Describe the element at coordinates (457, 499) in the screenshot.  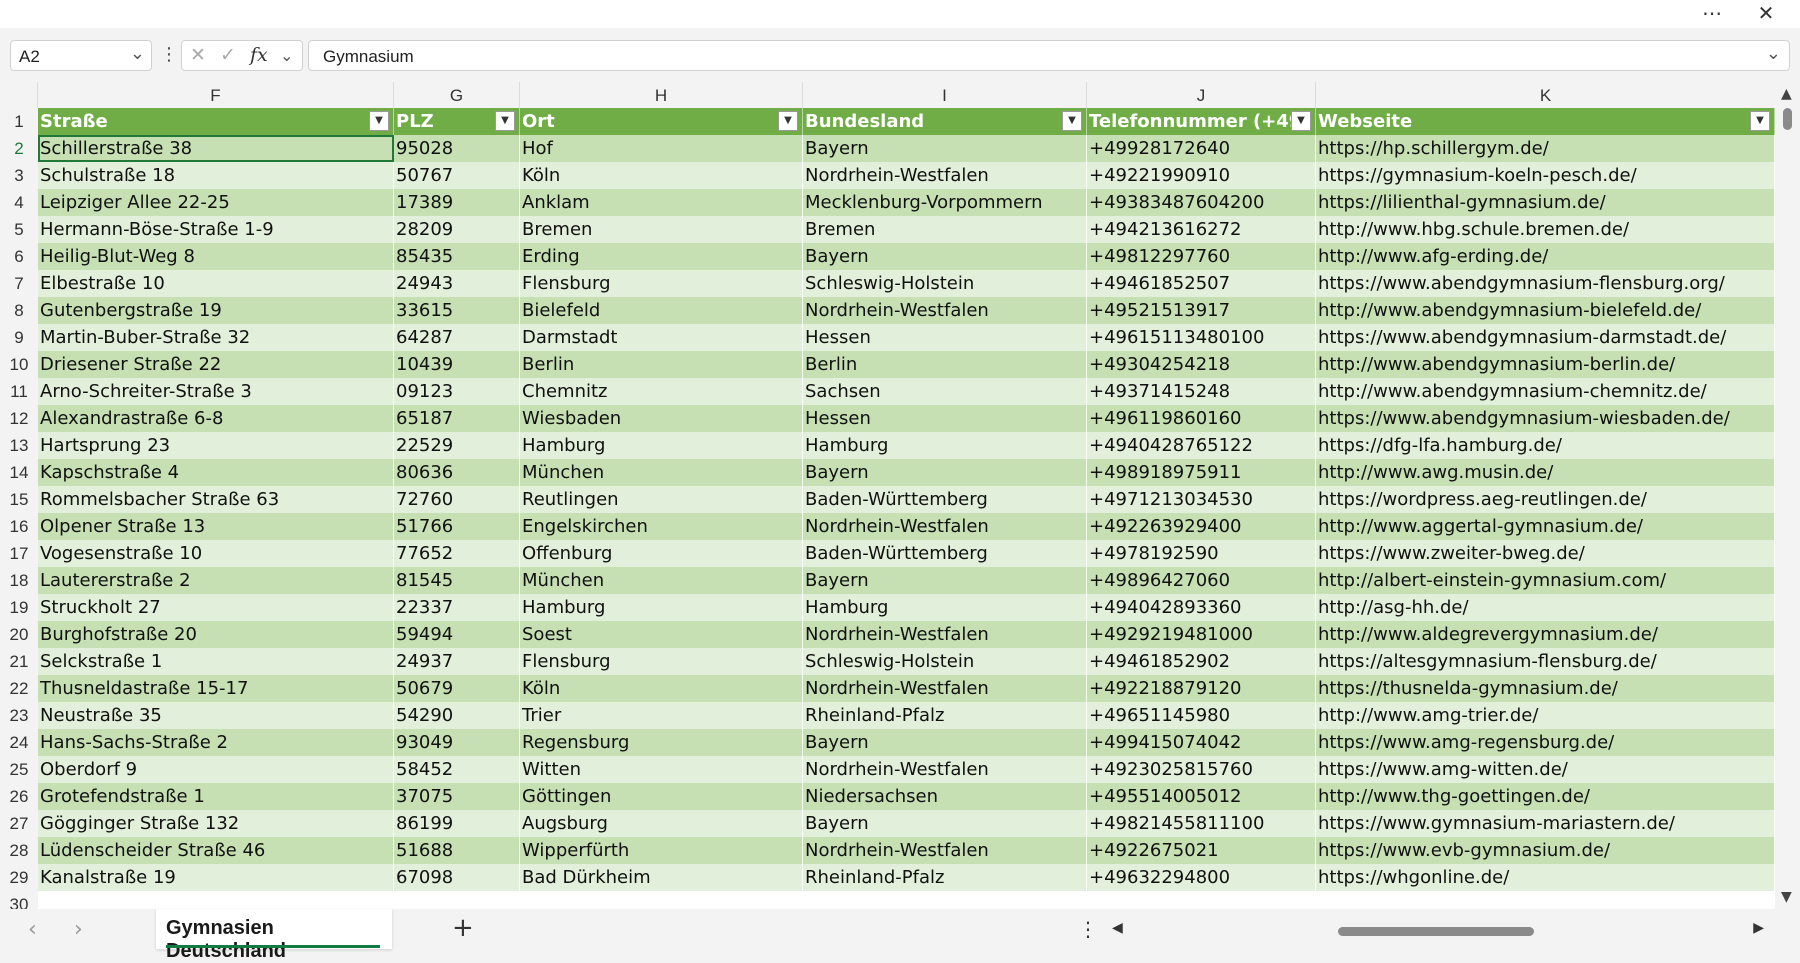
I see `table-cell: 72760` at that location.